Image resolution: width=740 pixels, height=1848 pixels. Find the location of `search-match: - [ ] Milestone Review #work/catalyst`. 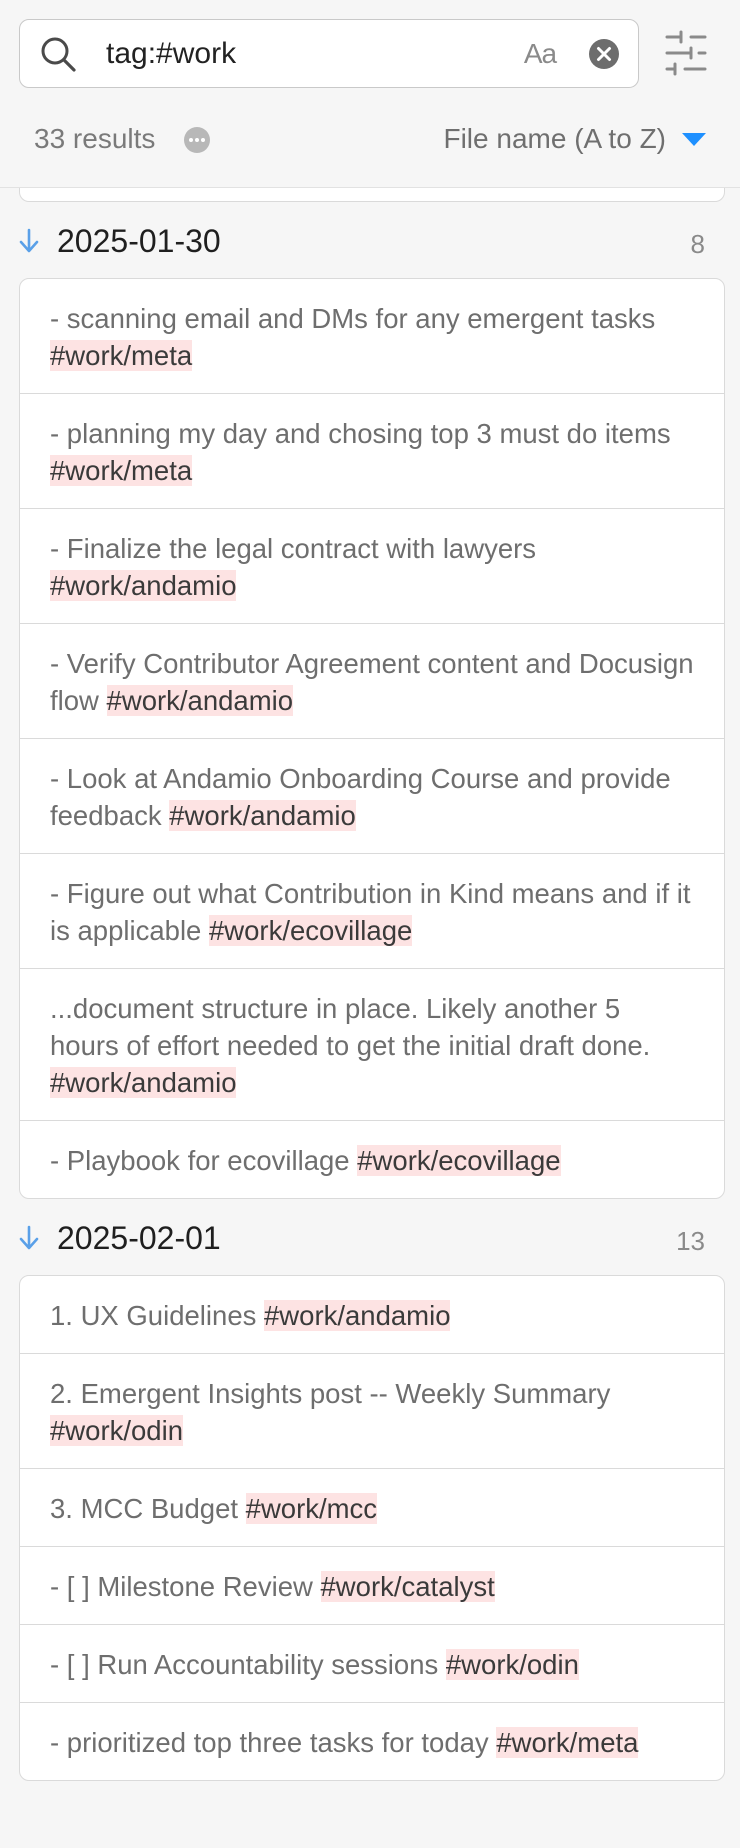

search-match: - [ ] Milestone Review #work/catalyst is located at coordinates (372, 1586).